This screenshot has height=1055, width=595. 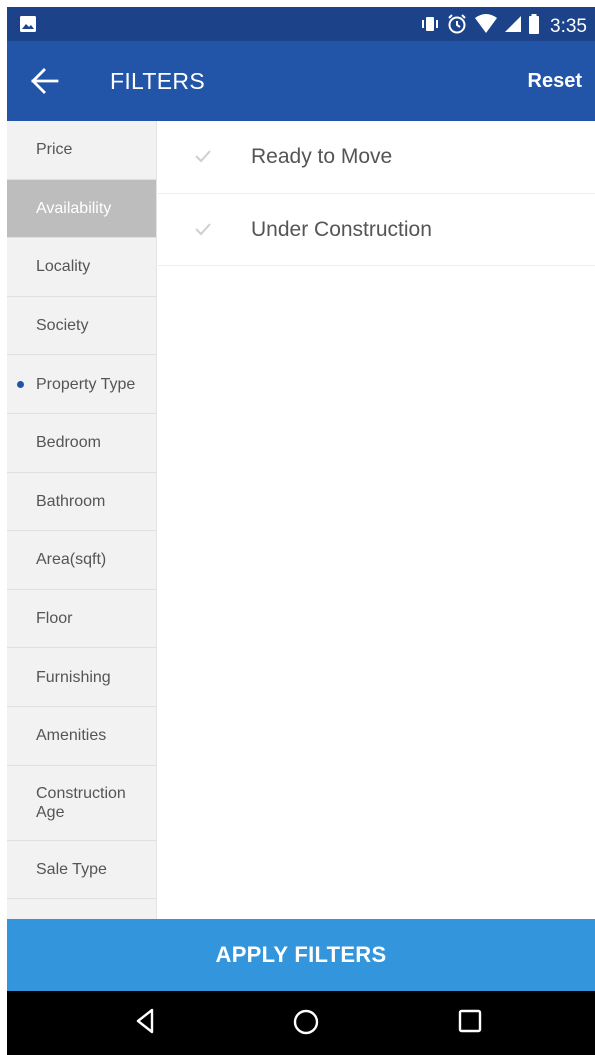 I want to click on option-label: Under Construction, so click(x=341, y=229).